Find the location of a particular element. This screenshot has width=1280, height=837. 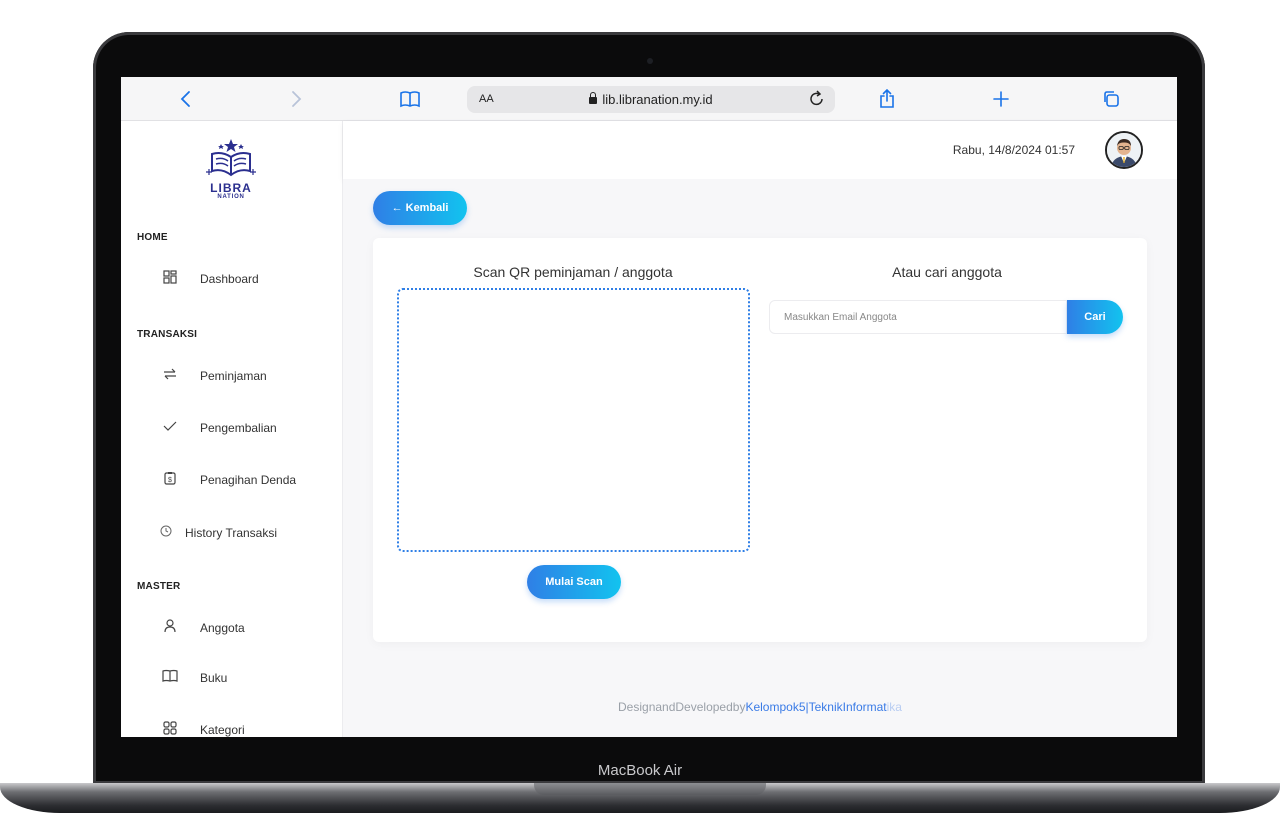

sidebar-item-penagihan-denda: Penagihan Denda is located at coordinates (248, 480).